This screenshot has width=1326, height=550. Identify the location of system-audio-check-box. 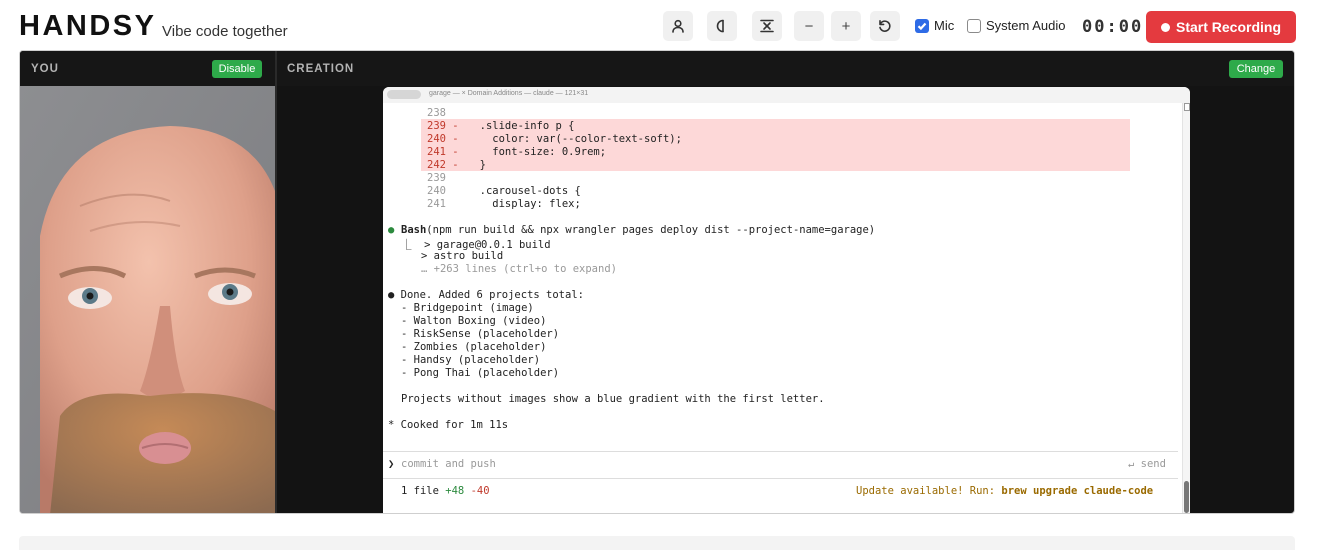
(974, 25).